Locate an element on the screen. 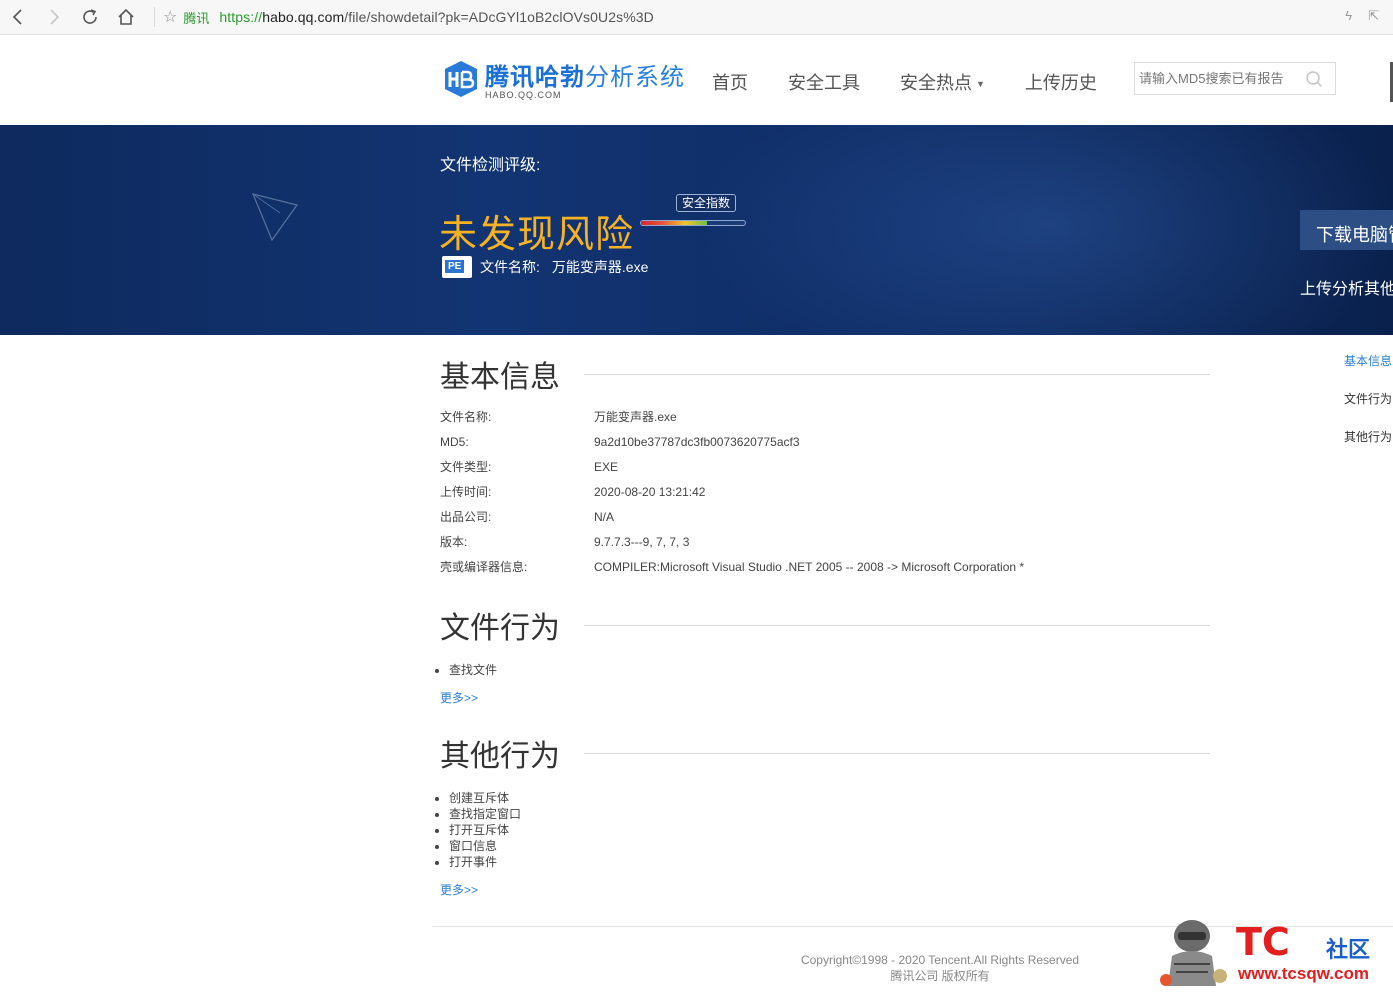 This screenshot has width=1393, height=1002. url-protocol: https:// is located at coordinates (241, 17).